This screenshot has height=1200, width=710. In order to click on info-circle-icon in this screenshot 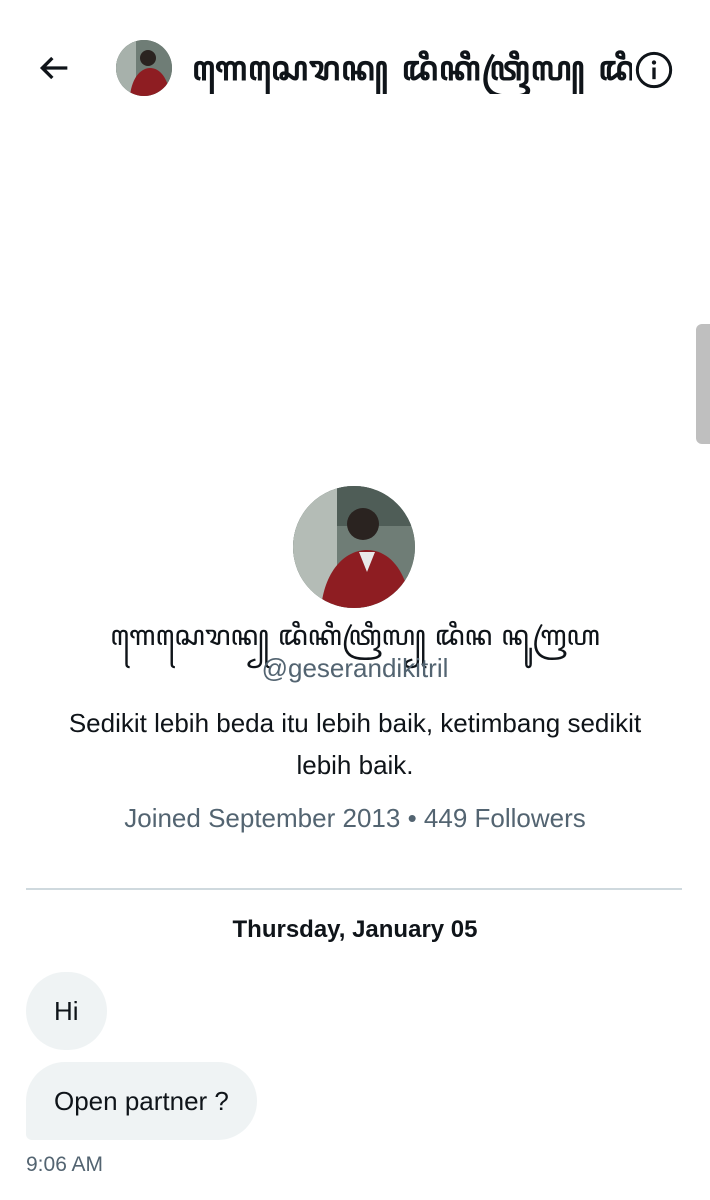, I will do `click(654, 70)`.